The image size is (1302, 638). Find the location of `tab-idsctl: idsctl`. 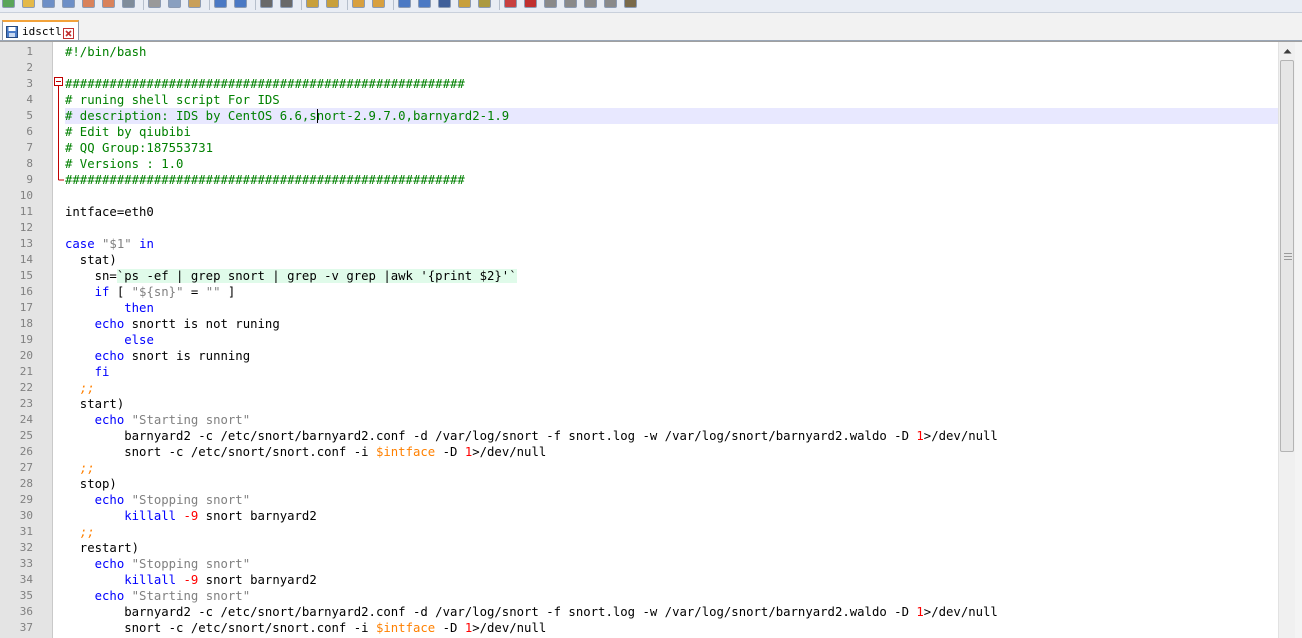

tab-idsctl: idsctl is located at coordinates (40, 30).